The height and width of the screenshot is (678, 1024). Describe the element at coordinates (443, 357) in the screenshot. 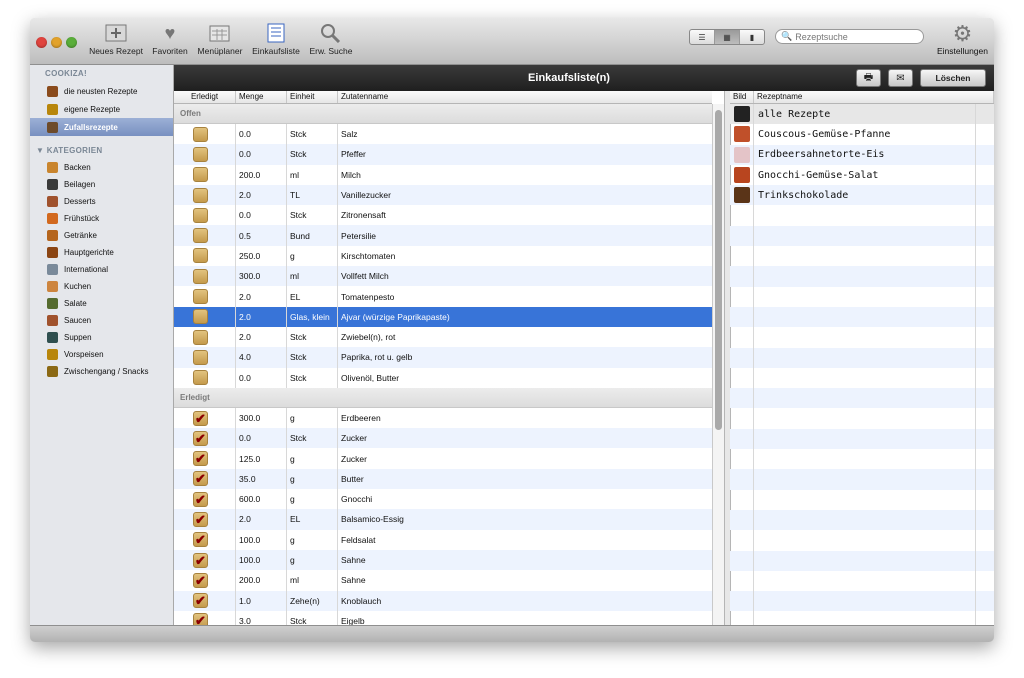

I see `ingredient-row: 4.0 Stck Paprika, rot u. gelb` at that location.